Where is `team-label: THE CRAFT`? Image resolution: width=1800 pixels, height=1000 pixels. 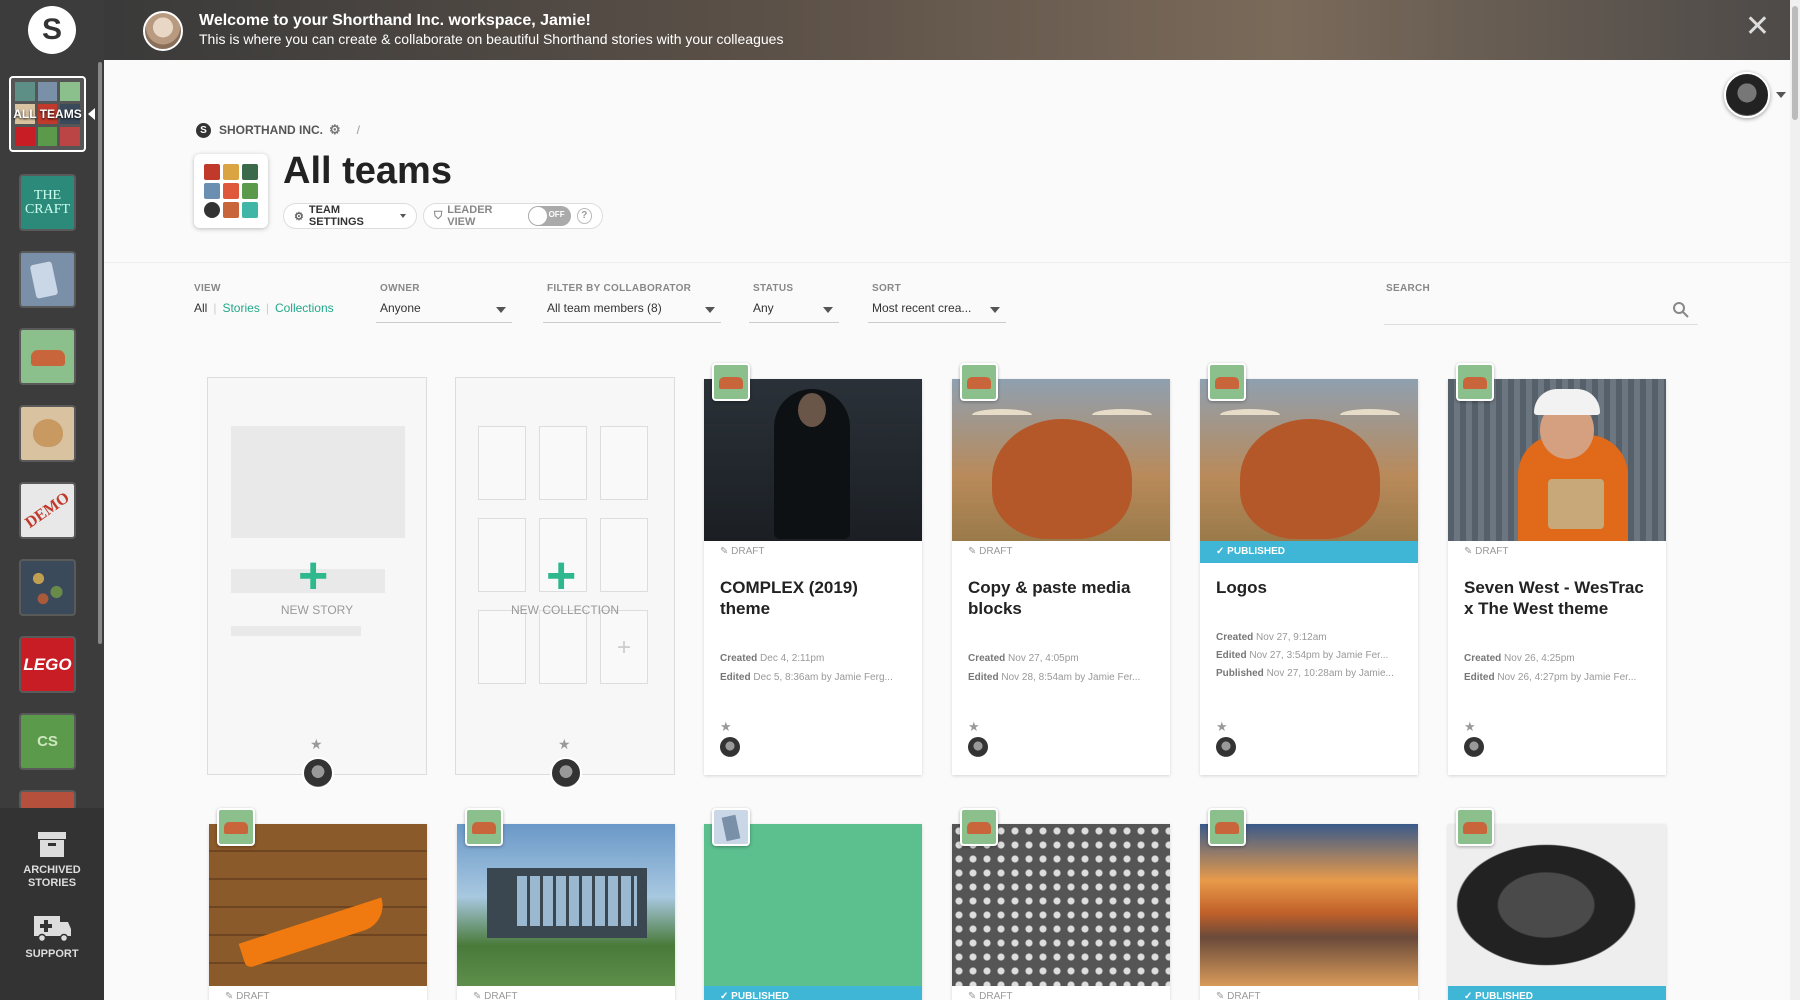 team-label: THE CRAFT is located at coordinates (47, 202).